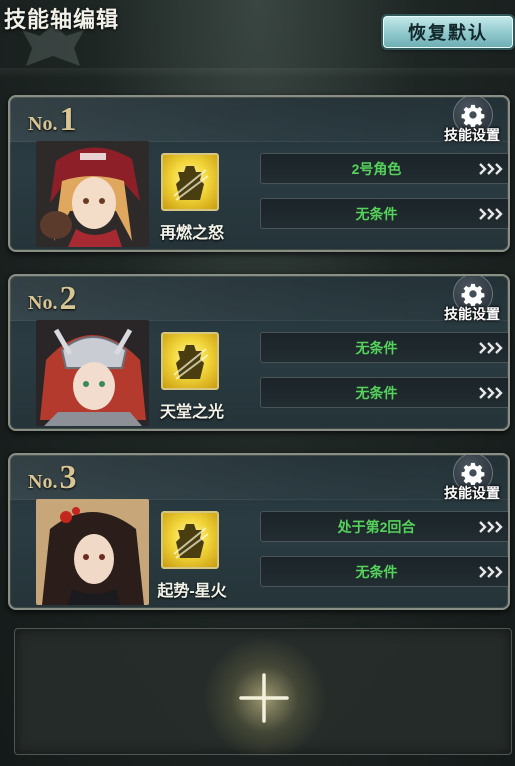 The height and width of the screenshot is (766, 515). I want to click on card-number: No.1, so click(52, 120).